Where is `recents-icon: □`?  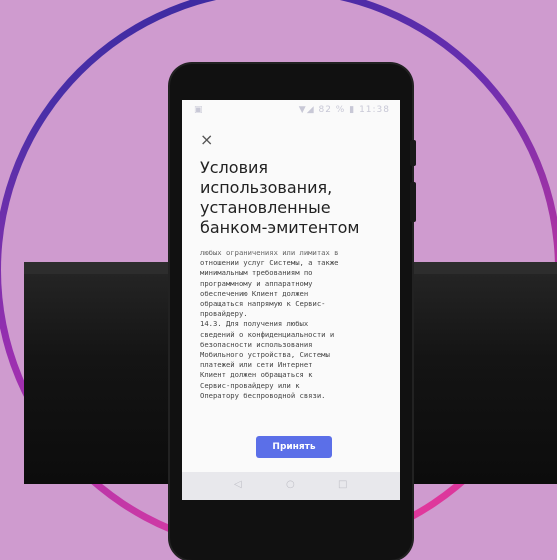
recents-icon: □ is located at coordinates (342, 484).